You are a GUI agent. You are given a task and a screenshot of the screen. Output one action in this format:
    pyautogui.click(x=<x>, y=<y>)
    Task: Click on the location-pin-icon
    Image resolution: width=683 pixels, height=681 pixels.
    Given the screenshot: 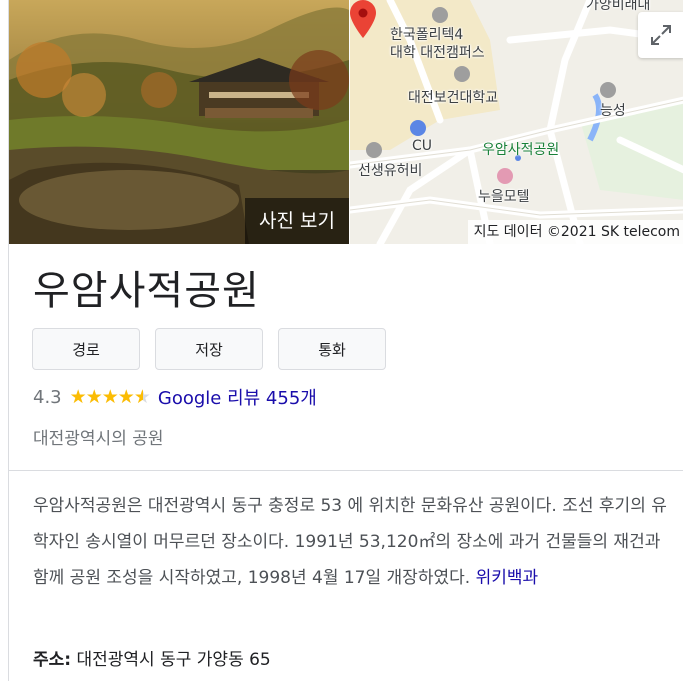 What is the action you would take?
    pyautogui.click(x=363, y=19)
    